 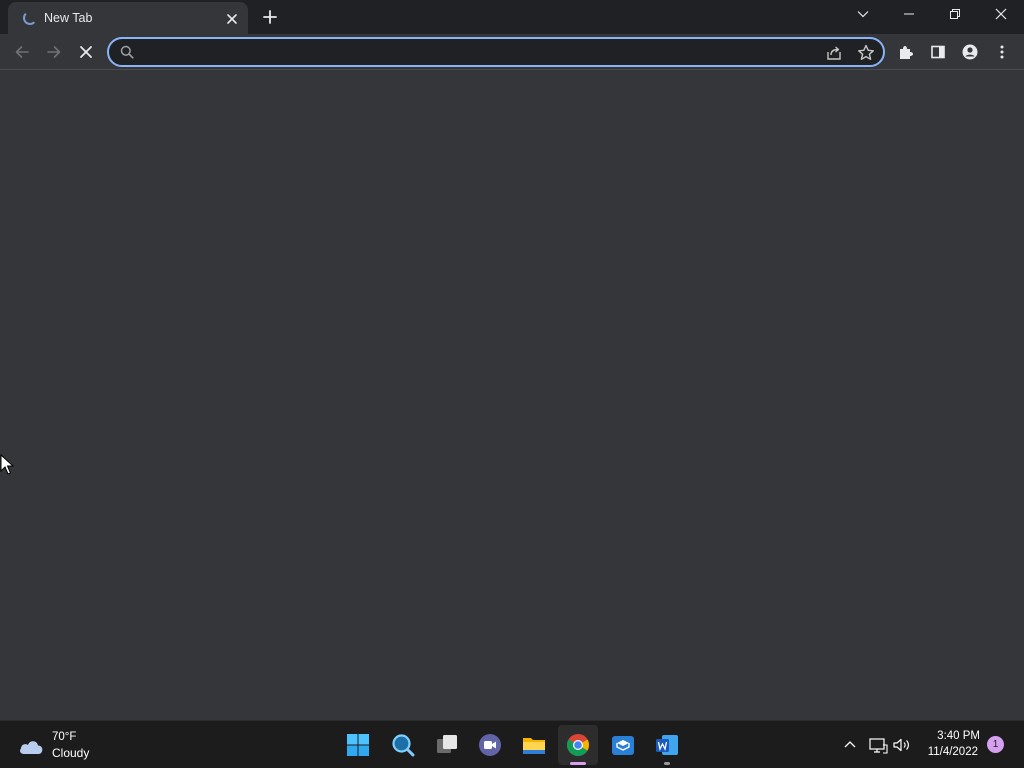 What do you see at coordinates (232, 19) in the screenshot?
I see `tab-close-icon` at bounding box center [232, 19].